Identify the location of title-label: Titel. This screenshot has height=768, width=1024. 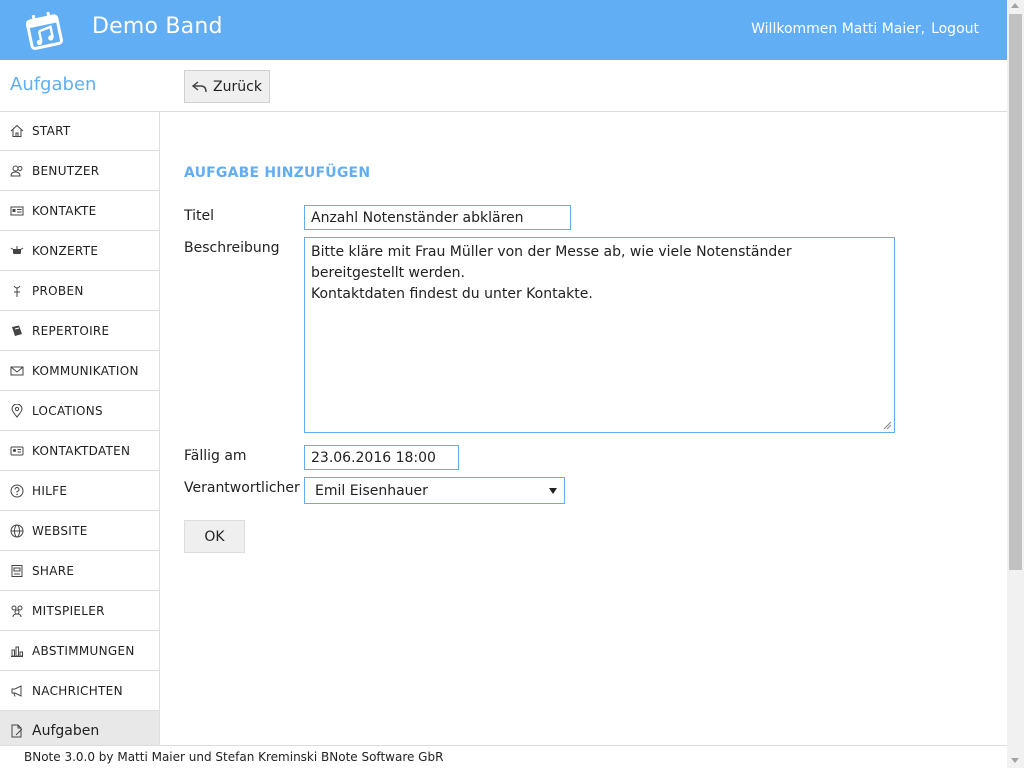
(199, 216).